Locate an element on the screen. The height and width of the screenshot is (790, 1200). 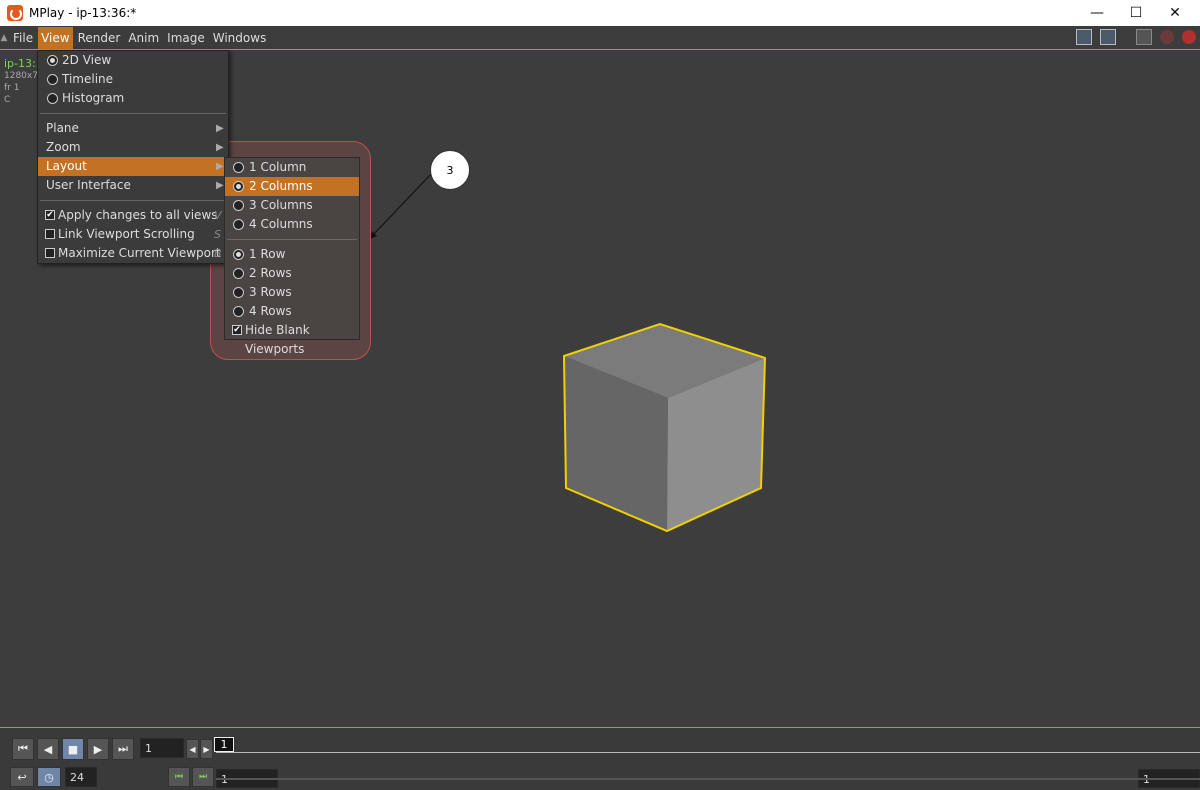
layout-3-rows: 3 Rows is located at coordinates (292, 292).